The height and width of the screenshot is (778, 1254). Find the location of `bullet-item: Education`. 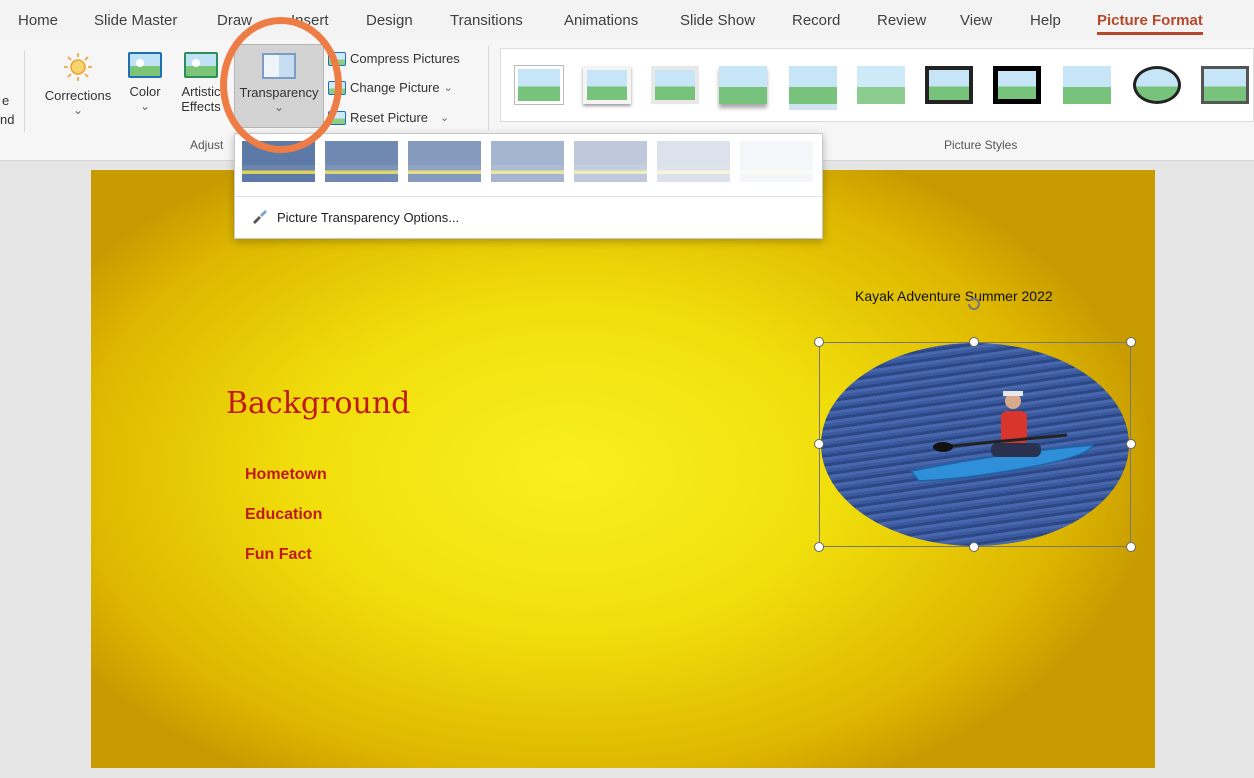

bullet-item: Education is located at coordinates (283, 515).